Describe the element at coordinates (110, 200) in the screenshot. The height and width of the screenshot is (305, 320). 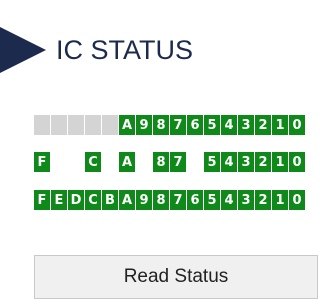
I see `bit-cell: B` at that location.